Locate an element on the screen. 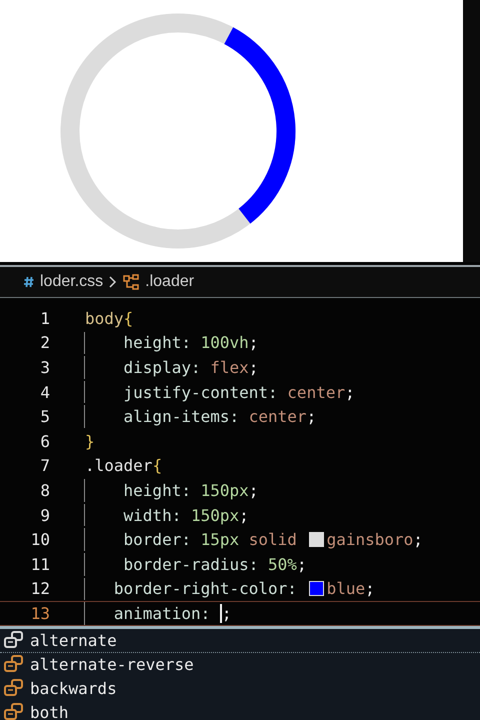 The image size is (480, 720). suggestion-item: alternate-reverse is located at coordinates (240, 664).